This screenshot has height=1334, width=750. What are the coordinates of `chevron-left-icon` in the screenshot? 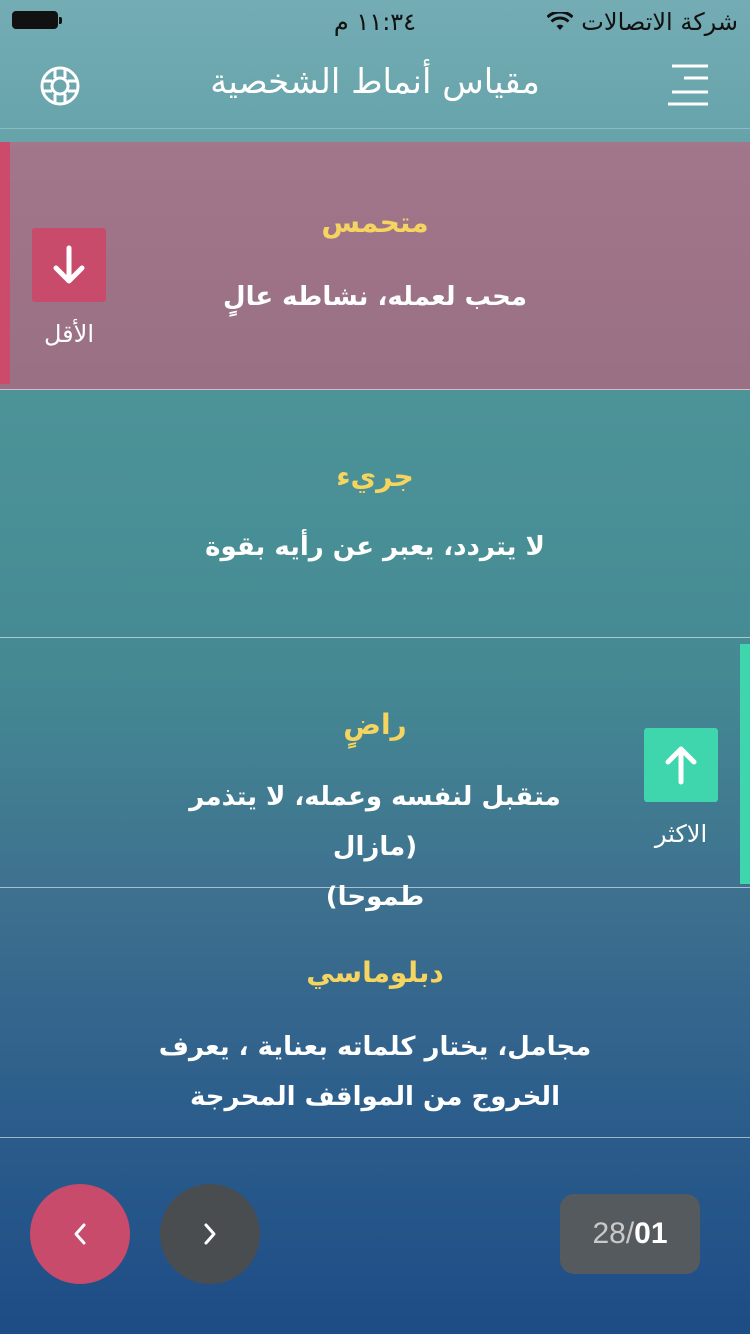 It's located at (80, 1234).